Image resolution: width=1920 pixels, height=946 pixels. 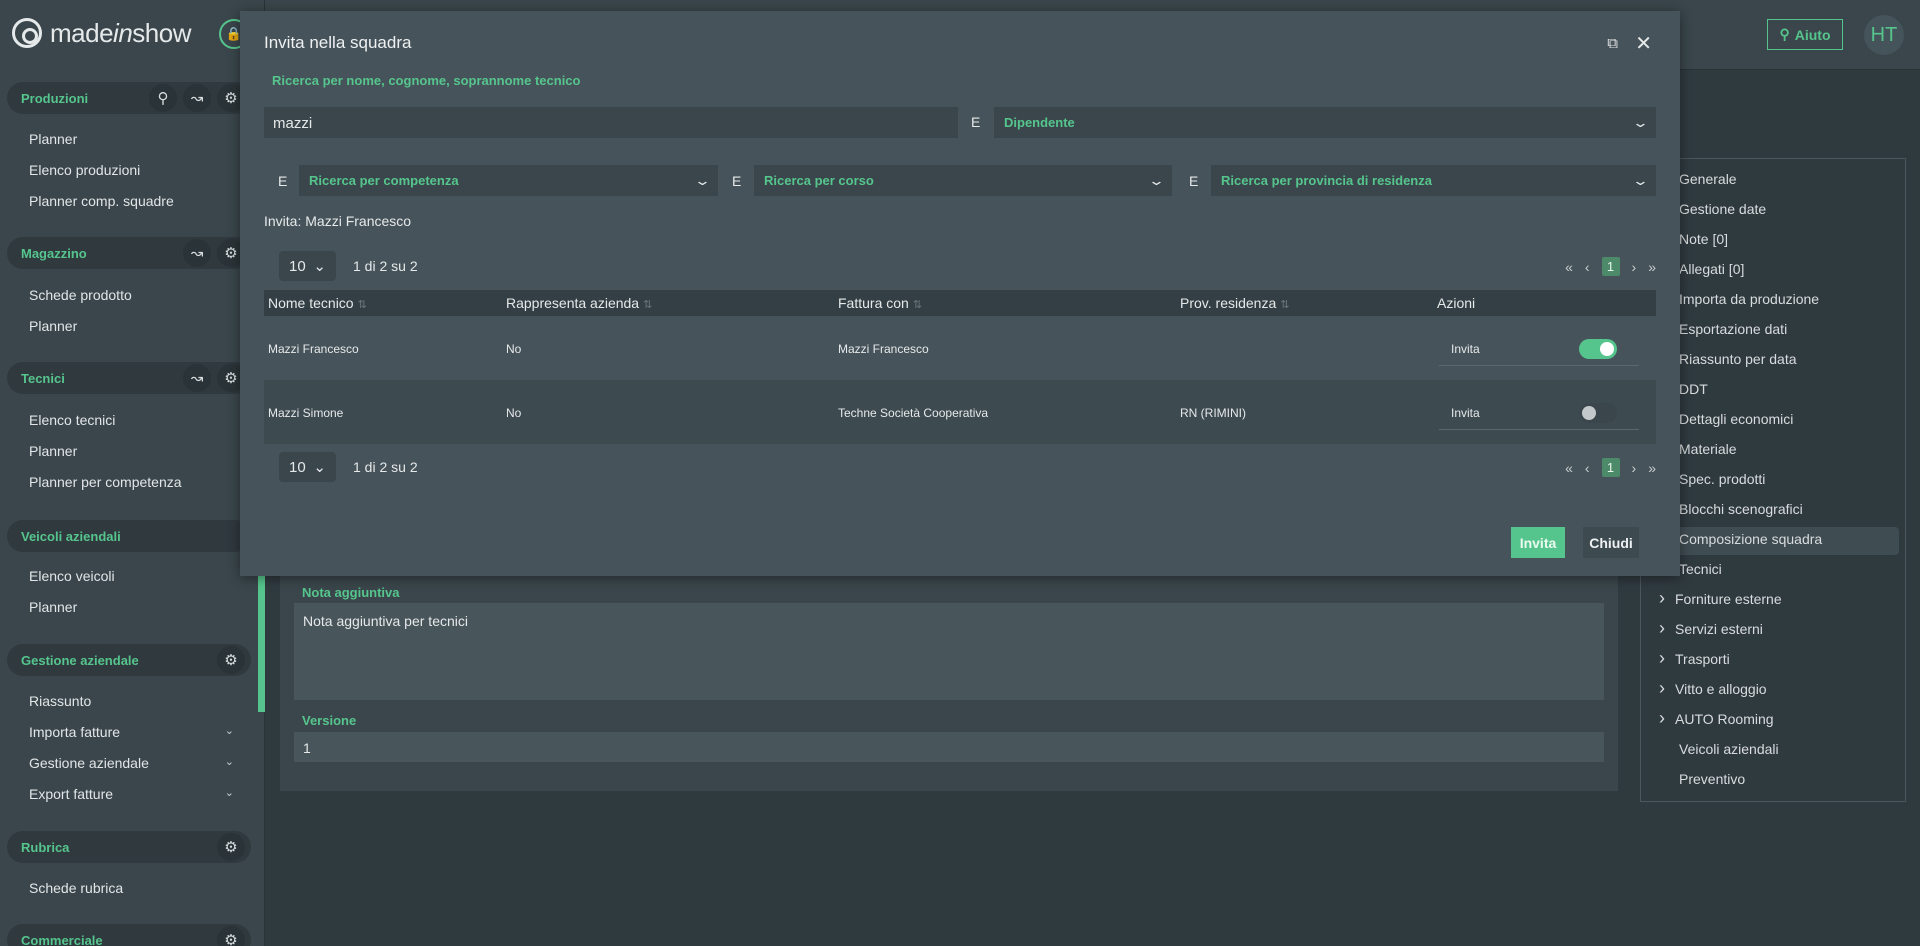 What do you see at coordinates (129, 253) in the screenshot?
I see `sidebar-section-magazzino: Magazzino ↝ ⚙` at bounding box center [129, 253].